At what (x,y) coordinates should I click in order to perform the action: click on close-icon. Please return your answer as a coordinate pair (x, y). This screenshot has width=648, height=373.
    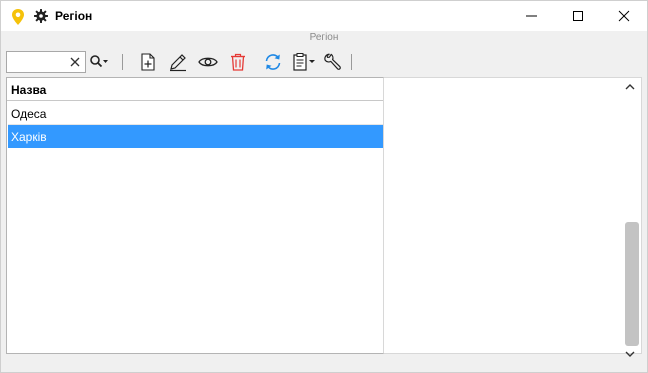
    Looking at the image, I should click on (624, 16).